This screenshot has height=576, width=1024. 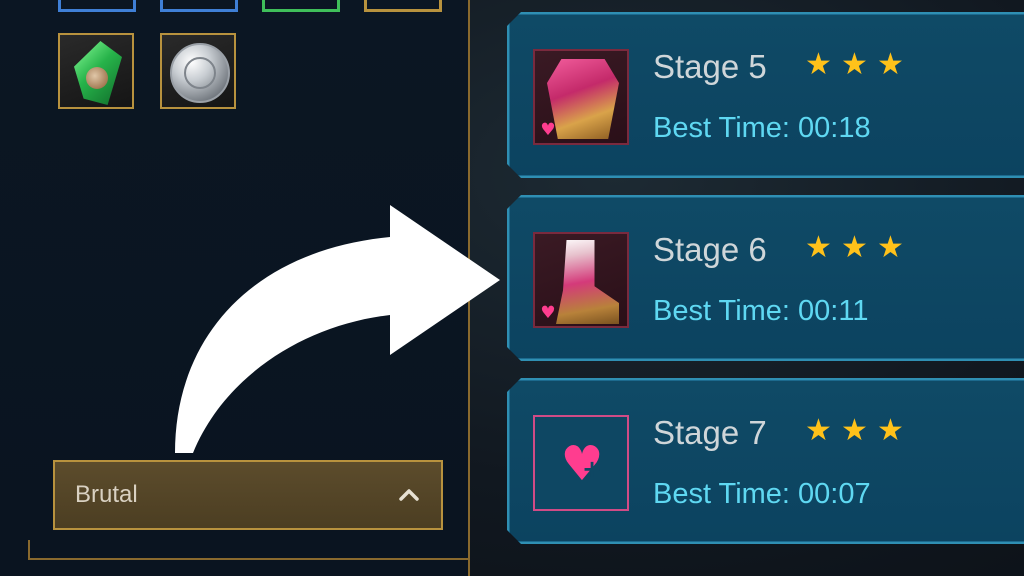 I want to click on plus-icon: +, so click(x=592, y=469).